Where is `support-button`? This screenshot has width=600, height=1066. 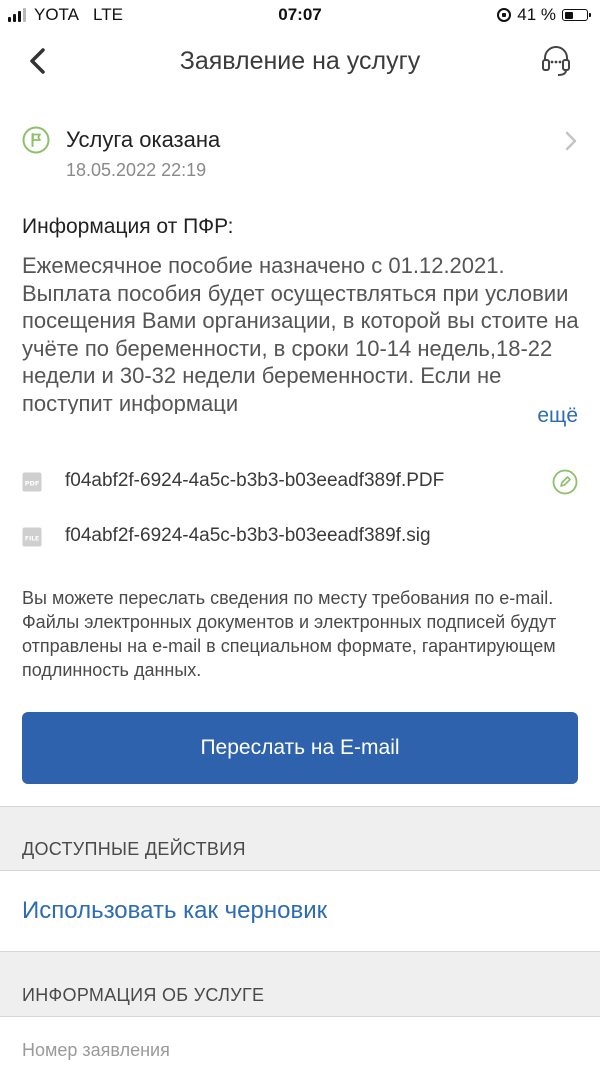
support-button is located at coordinates (556, 60).